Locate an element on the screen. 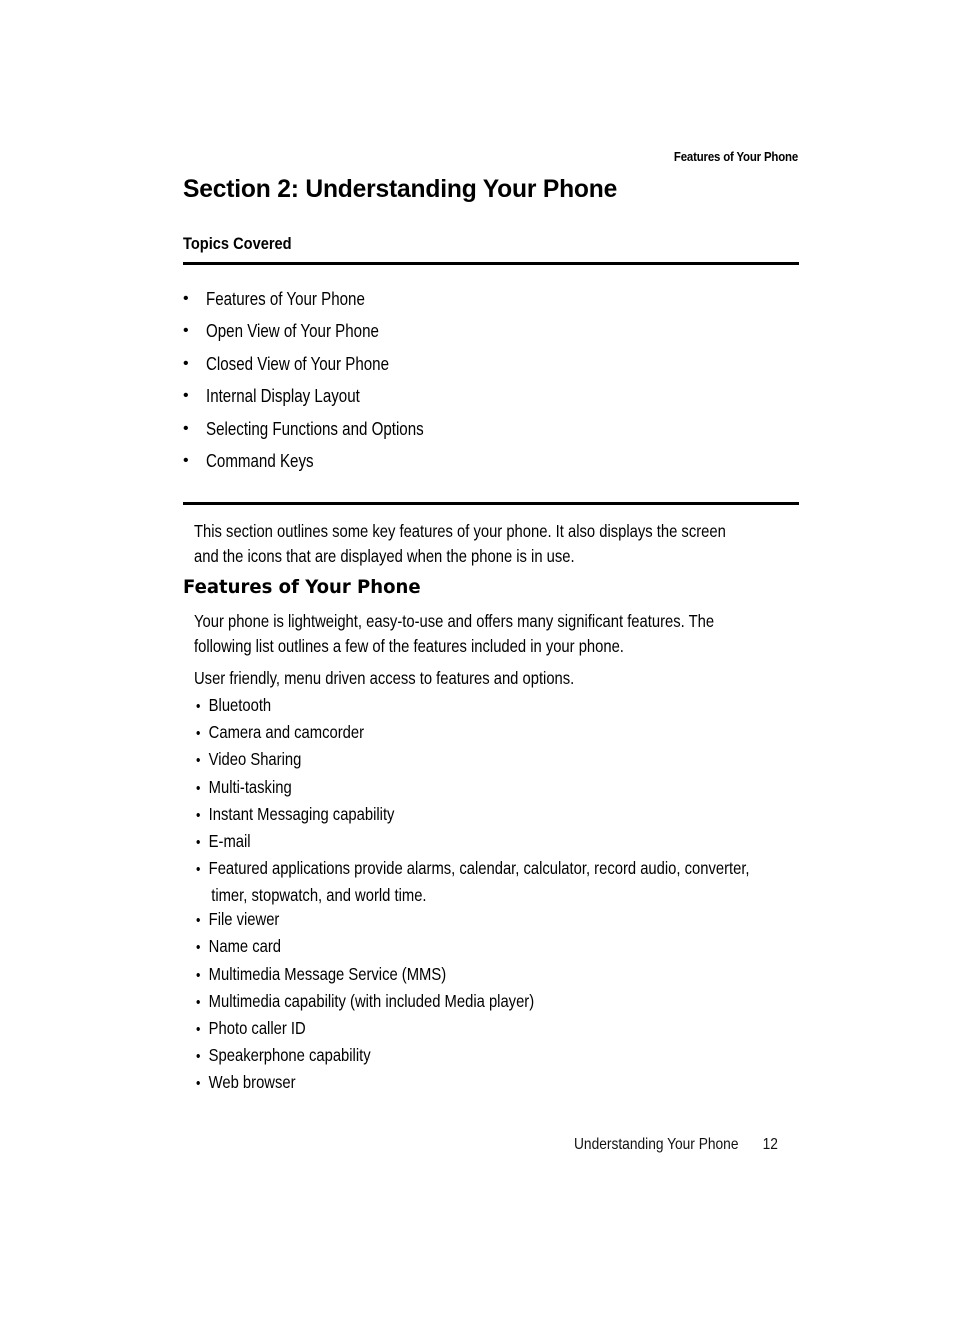 This screenshot has width=954, height=1319. feature-item: • Bluetooth is located at coordinates (473, 706).